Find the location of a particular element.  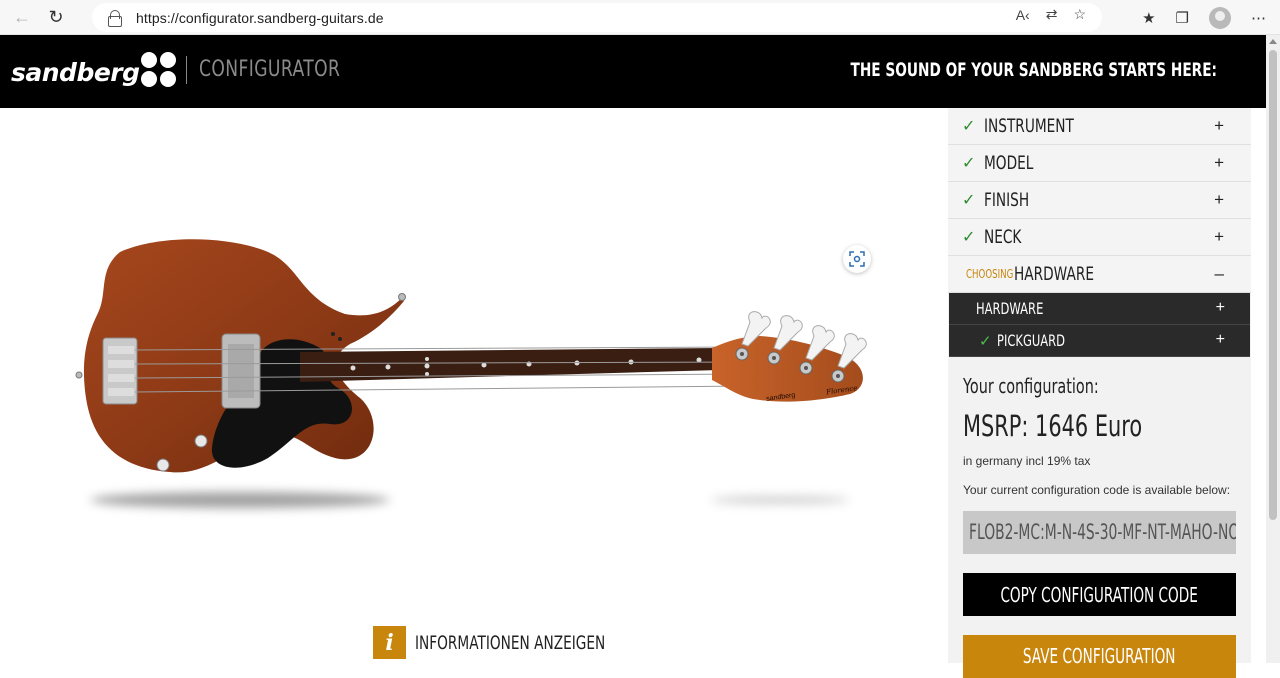

step-hardware: CHOOSING HARDWARE – is located at coordinates (1099, 274).